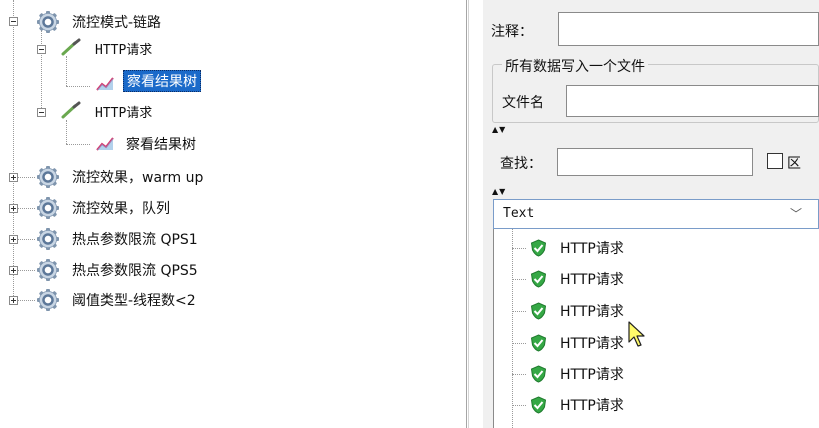  What do you see at coordinates (135, 239) in the screenshot?
I see `tree-item-label: 热点参数限流 QPS1` at bounding box center [135, 239].